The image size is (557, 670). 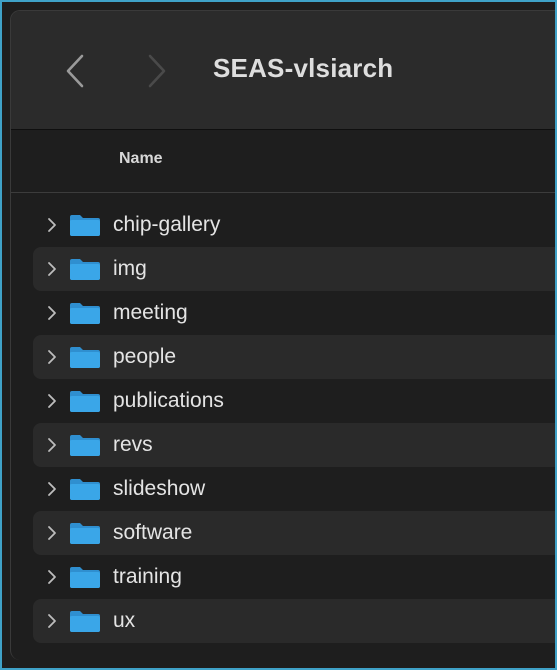 I want to click on back-button, so click(x=75, y=71).